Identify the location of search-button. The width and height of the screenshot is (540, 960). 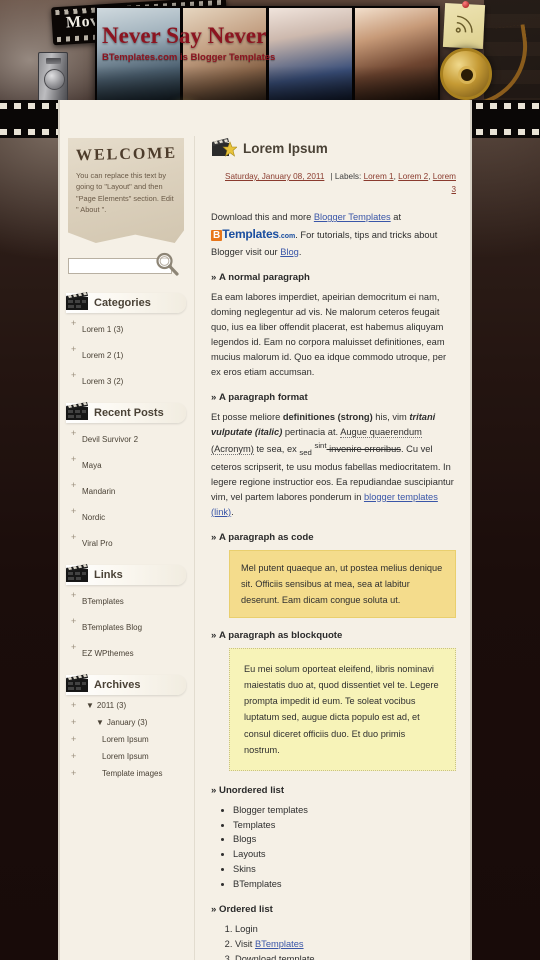
(167, 264).